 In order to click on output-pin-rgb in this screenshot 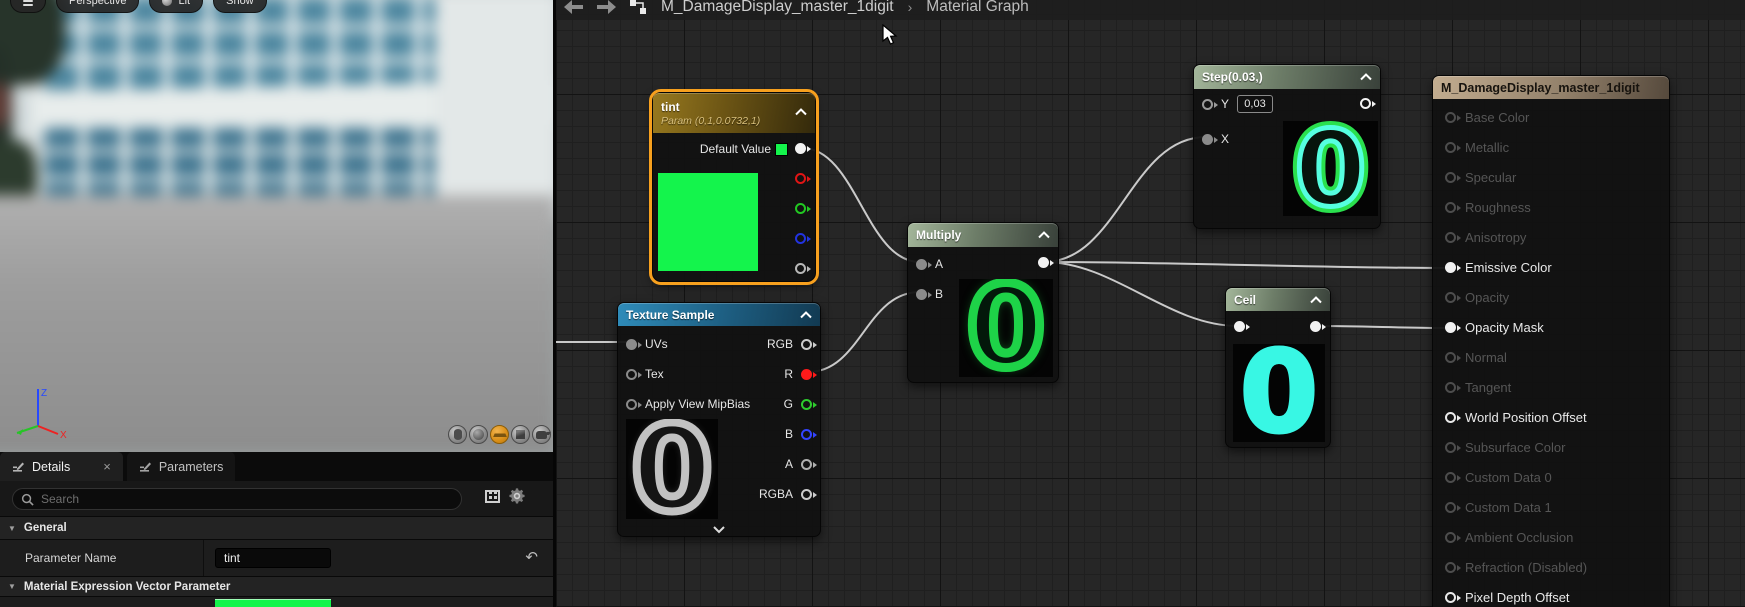, I will do `click(809, 344)`.